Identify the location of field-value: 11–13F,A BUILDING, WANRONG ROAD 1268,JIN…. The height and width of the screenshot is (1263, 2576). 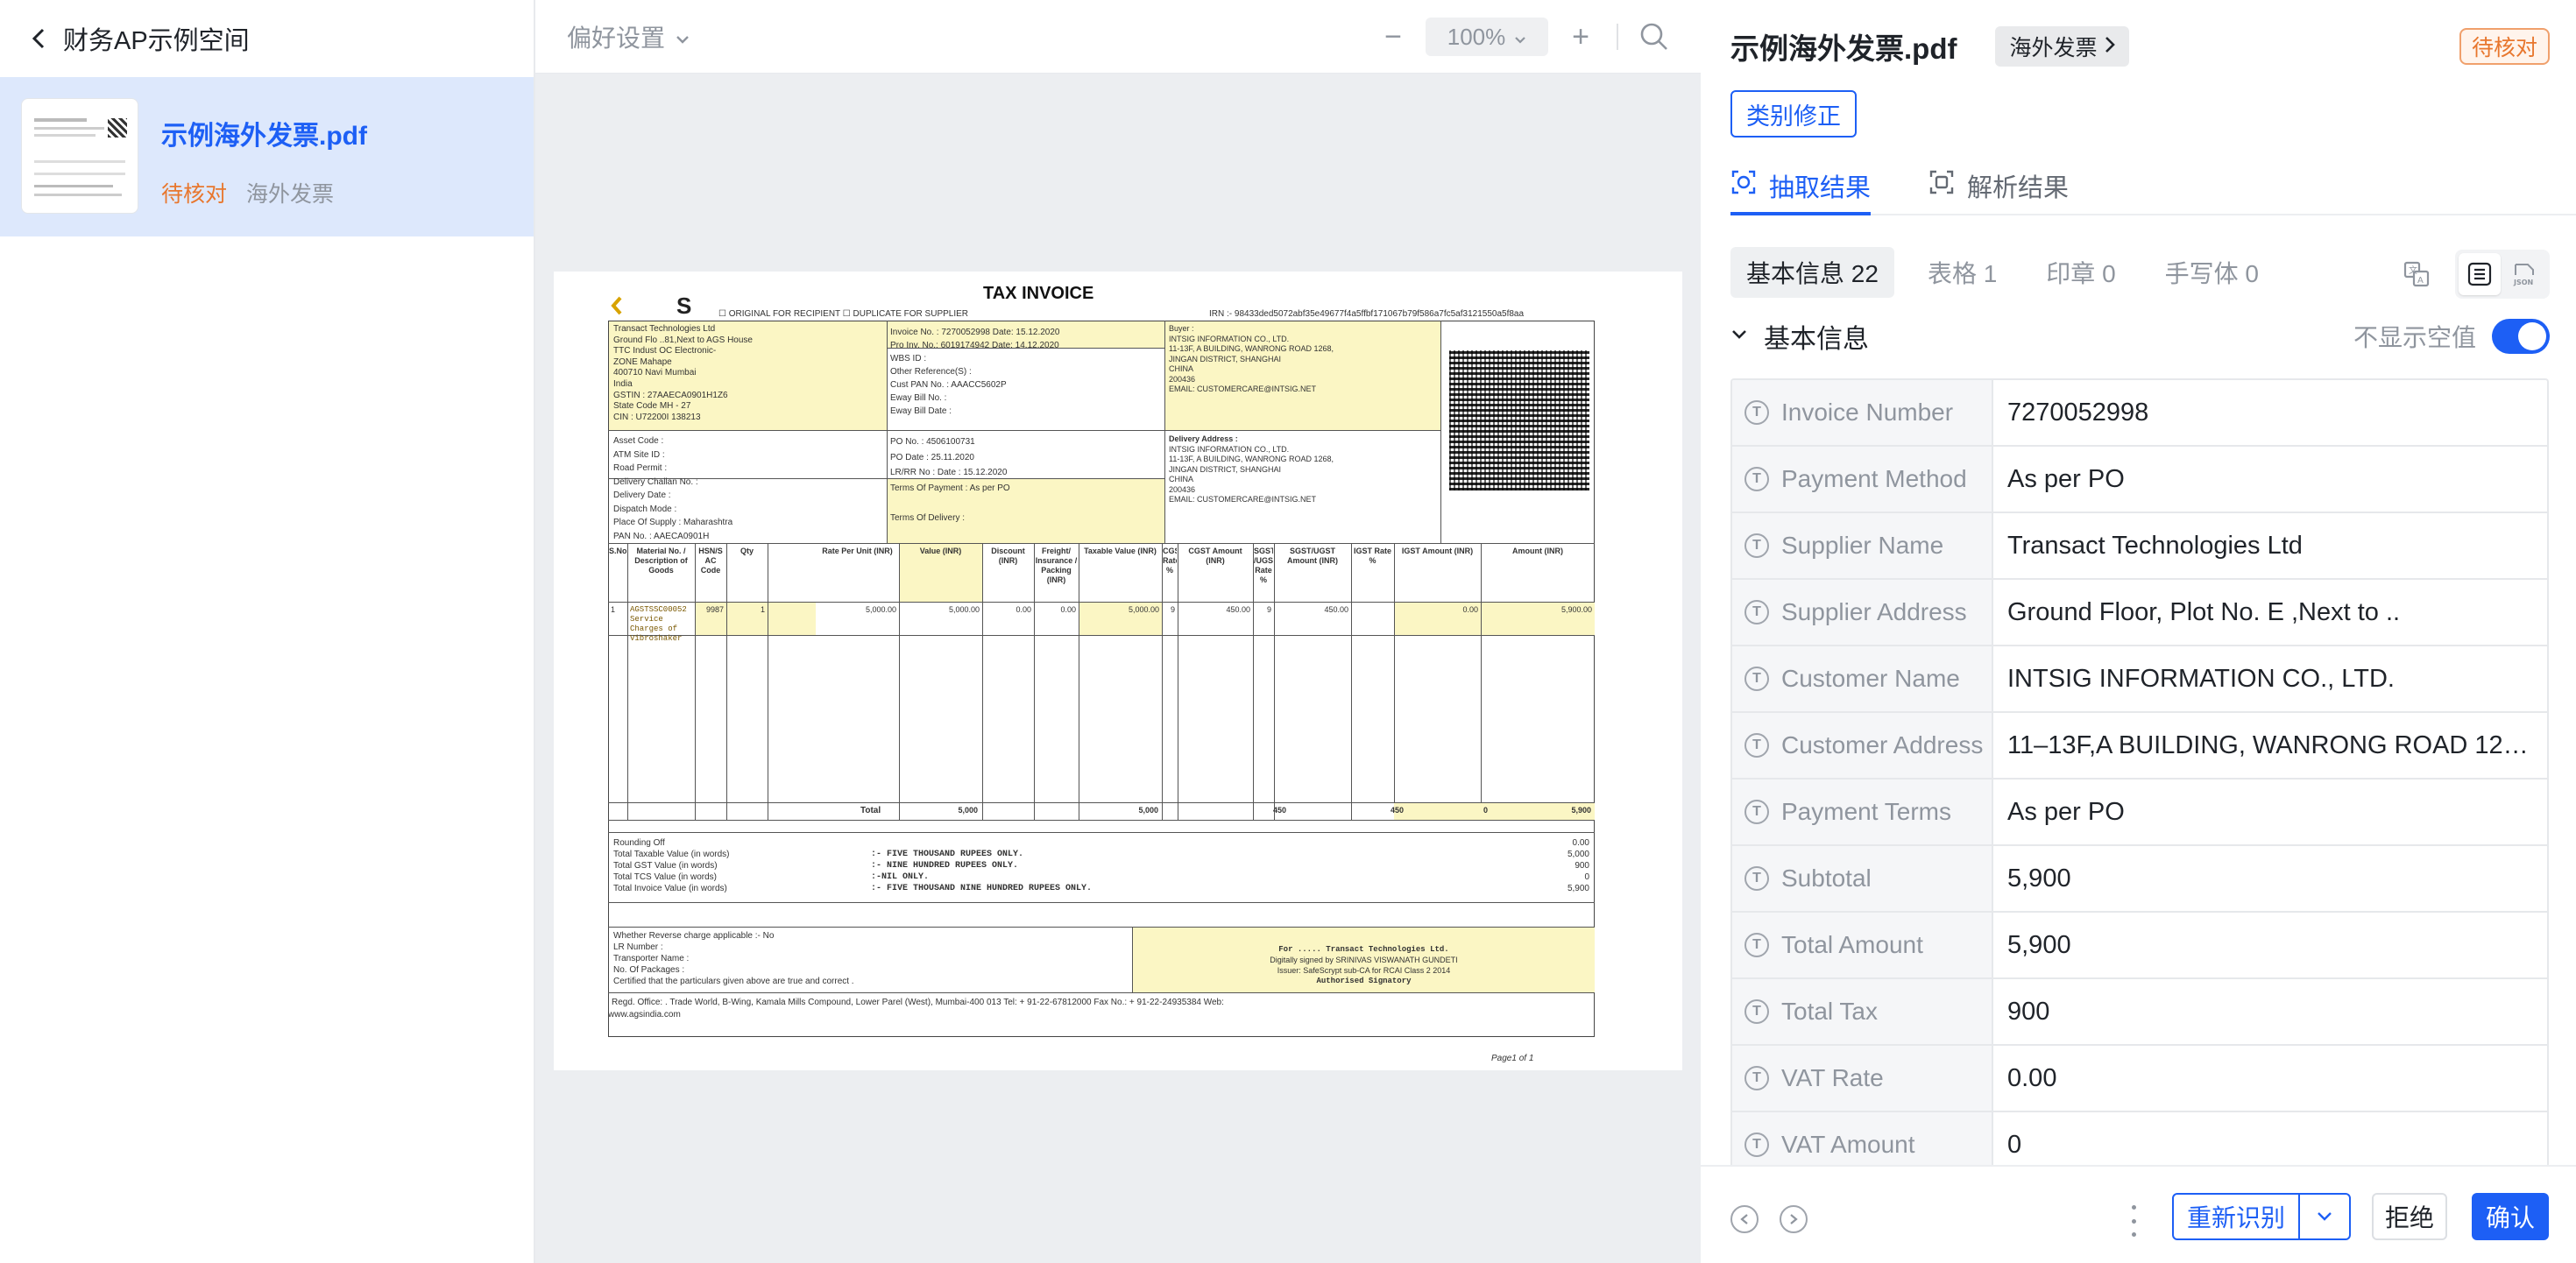
(2270, 746).